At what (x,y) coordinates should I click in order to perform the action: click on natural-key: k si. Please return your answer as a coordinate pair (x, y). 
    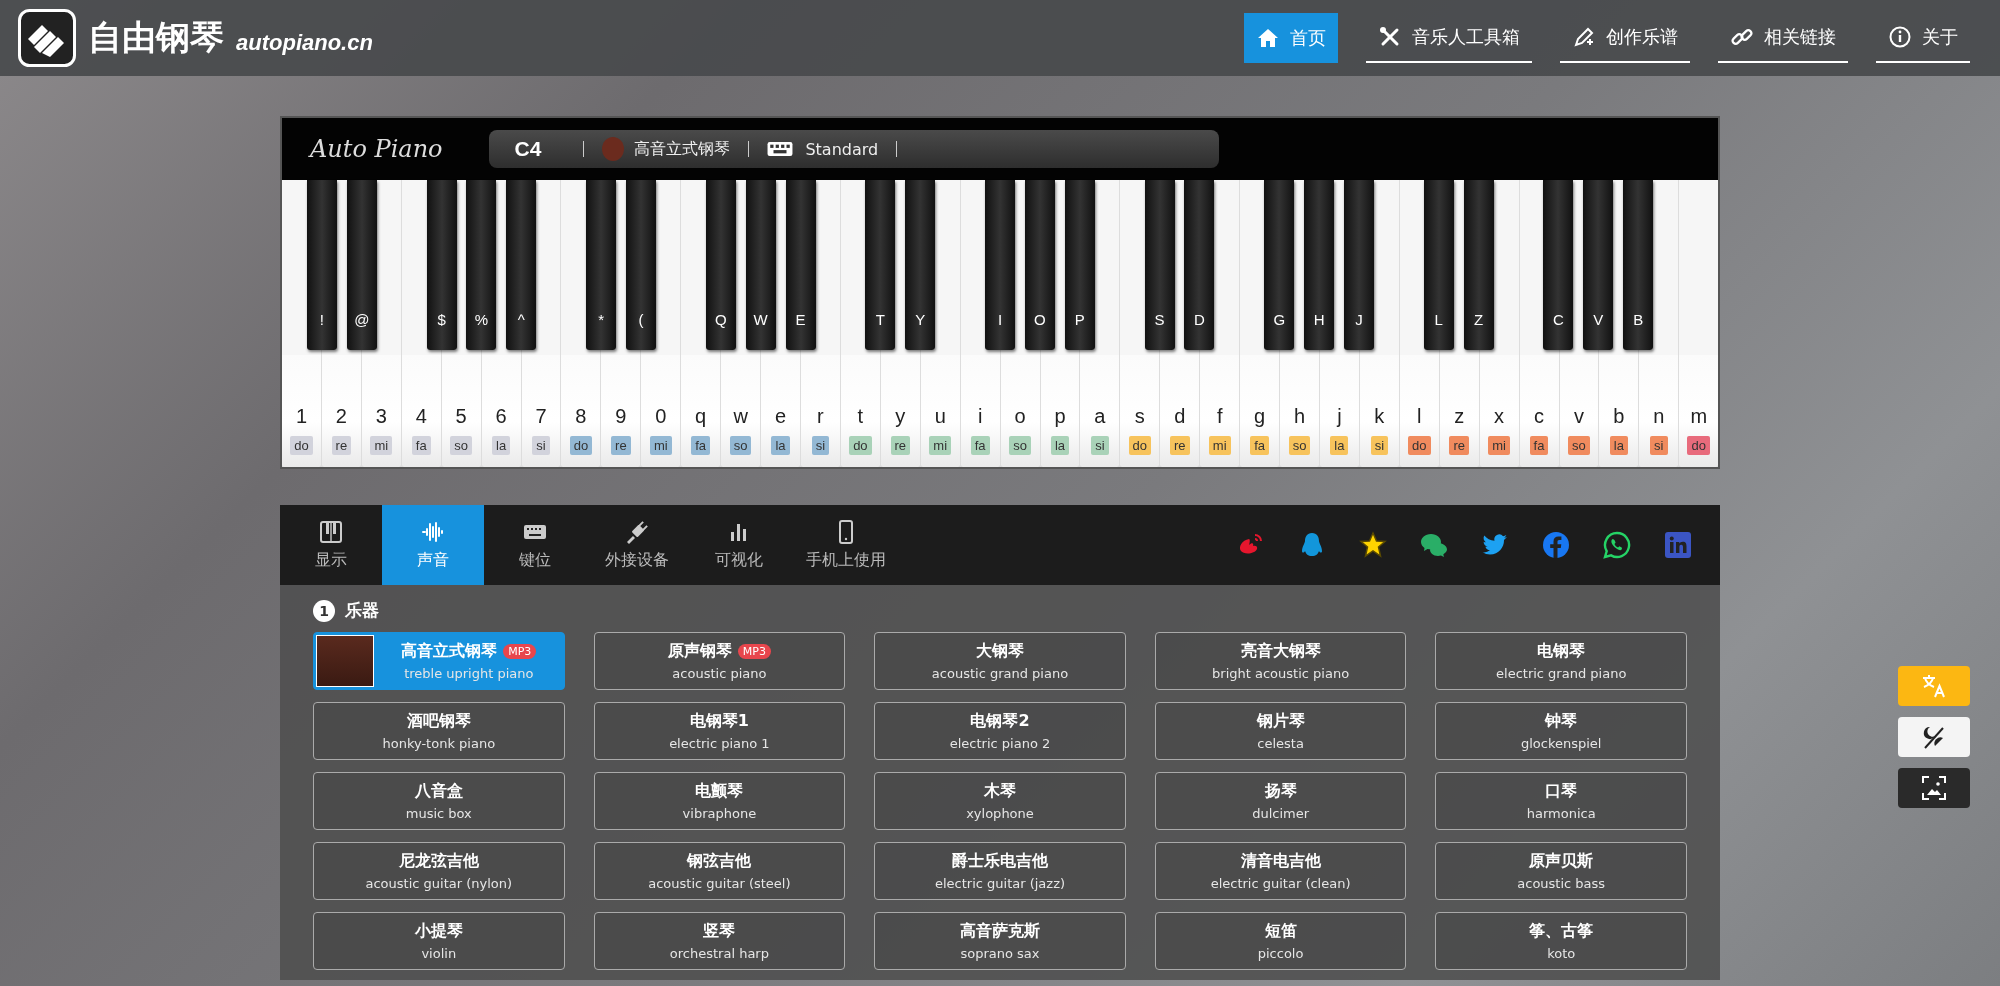
    Looking at the image, I should click on (1379, 411).